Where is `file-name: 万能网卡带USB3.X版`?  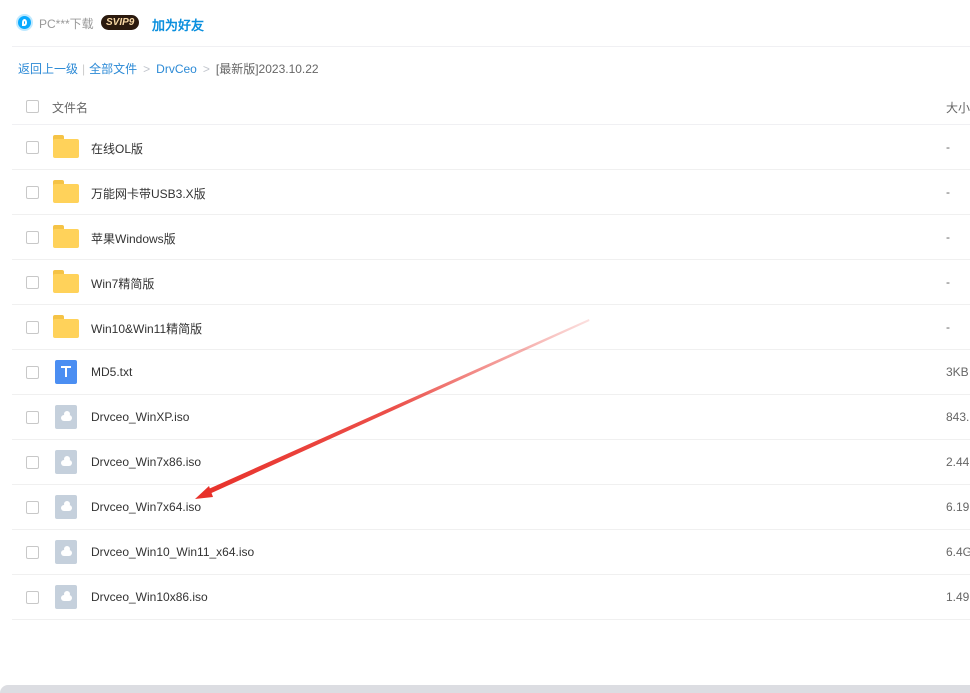 file-name: 万能网卡带USB3.X版 is located at coordinates (148, 193).